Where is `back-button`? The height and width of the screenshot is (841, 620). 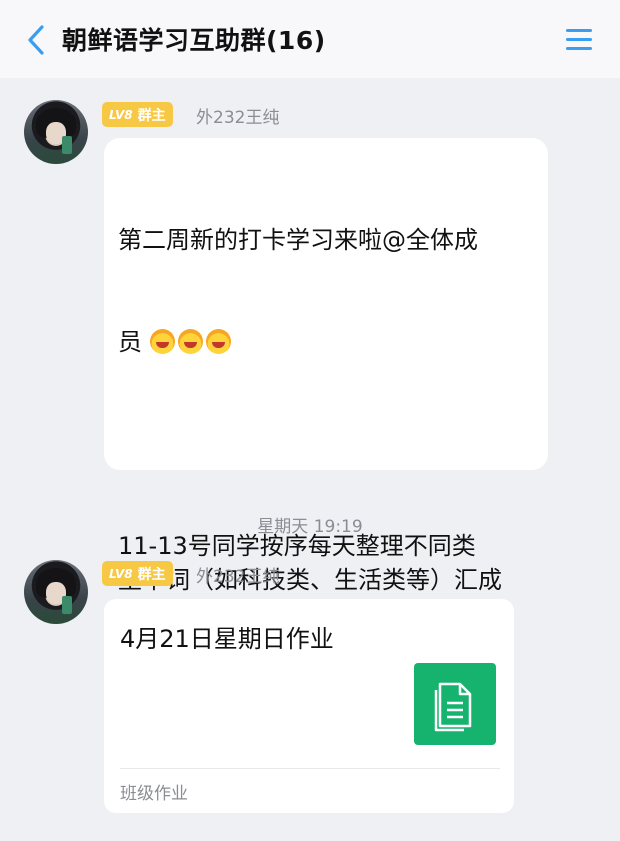 back-button is located at coordinates (36, 40).